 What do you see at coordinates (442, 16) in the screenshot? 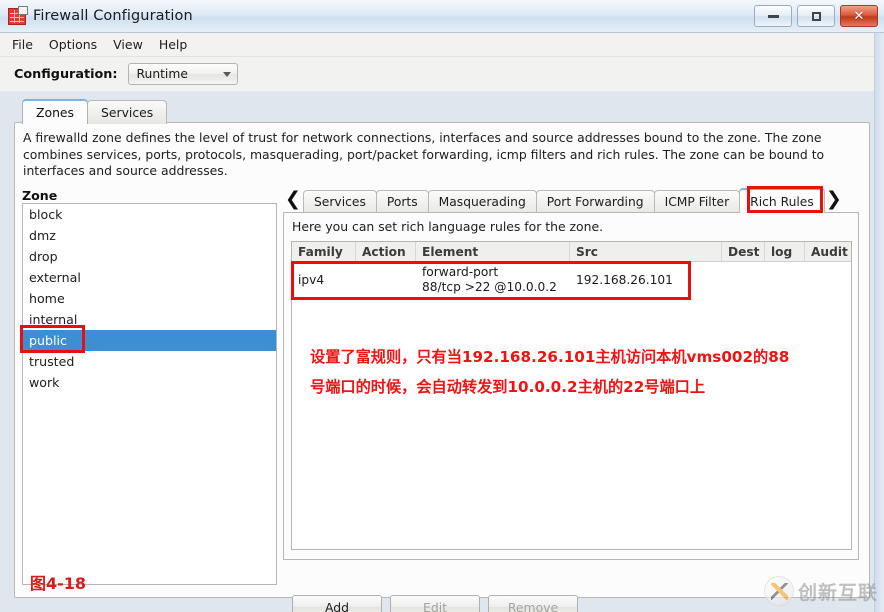
I see `title-bar: Firewall Configuration ✕` at bounding box center [442, 16].